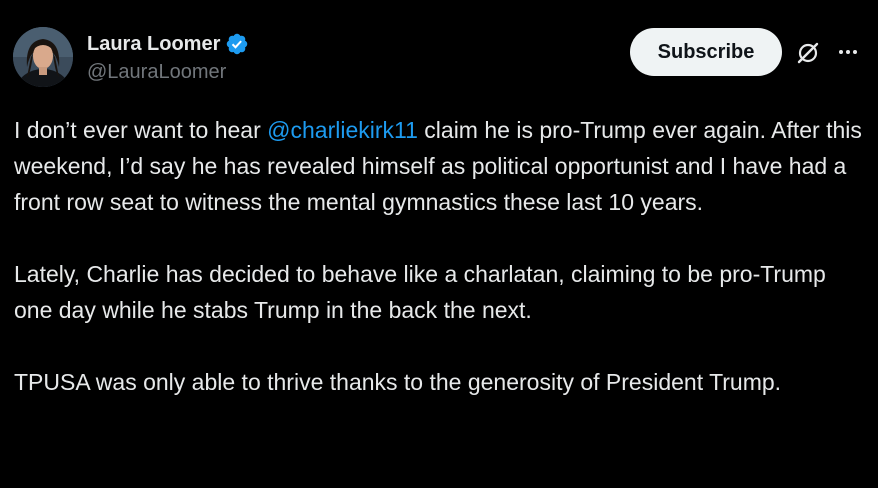 Image resolution: width=878 pixels, height=488 pixels. I want to click on avatar-image, so click(43, 57).